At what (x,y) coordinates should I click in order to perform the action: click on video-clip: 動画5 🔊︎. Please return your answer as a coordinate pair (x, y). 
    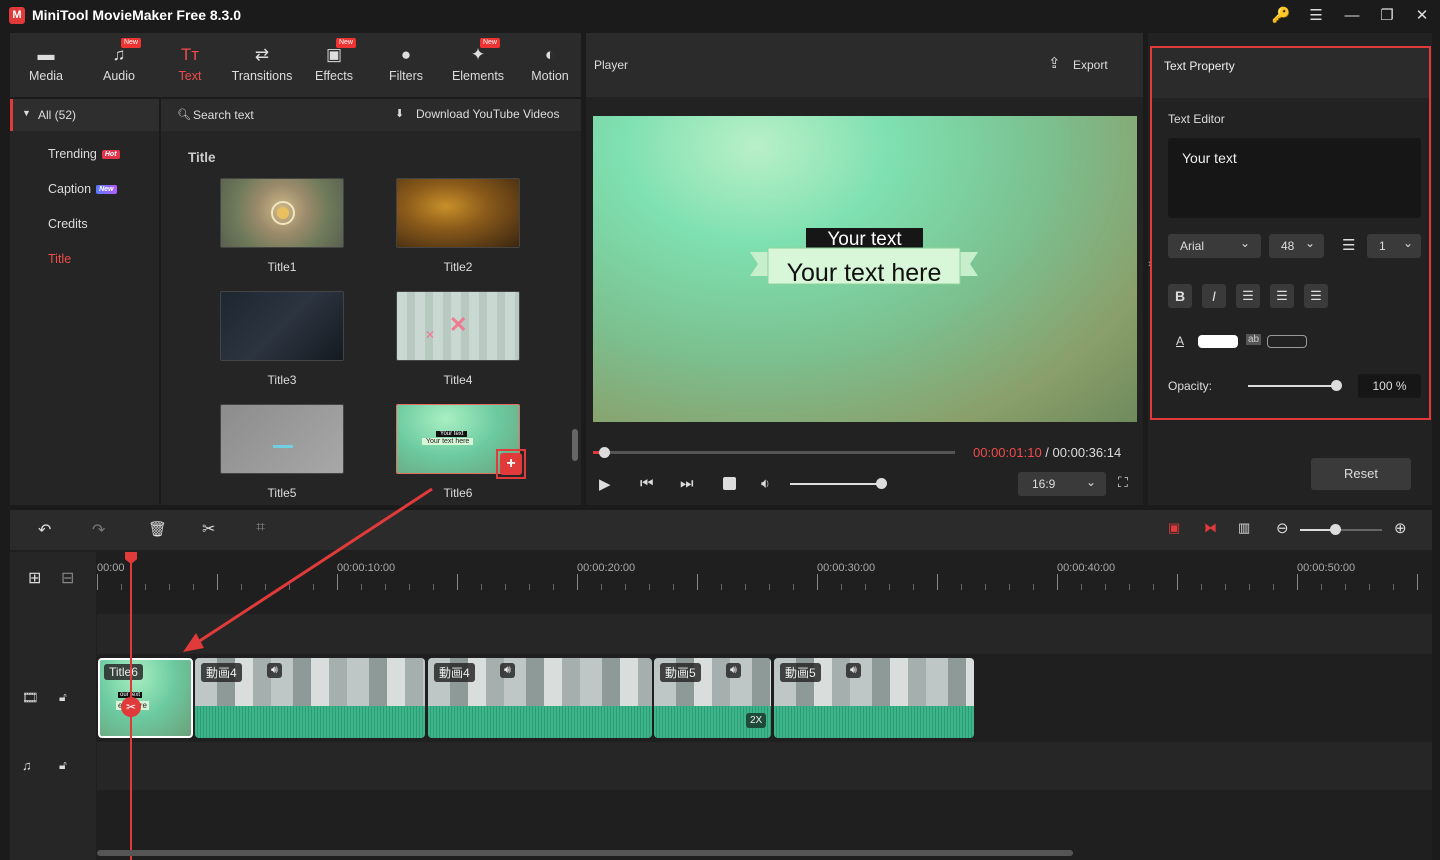
    Looking at the image, I should click on (874, 698).